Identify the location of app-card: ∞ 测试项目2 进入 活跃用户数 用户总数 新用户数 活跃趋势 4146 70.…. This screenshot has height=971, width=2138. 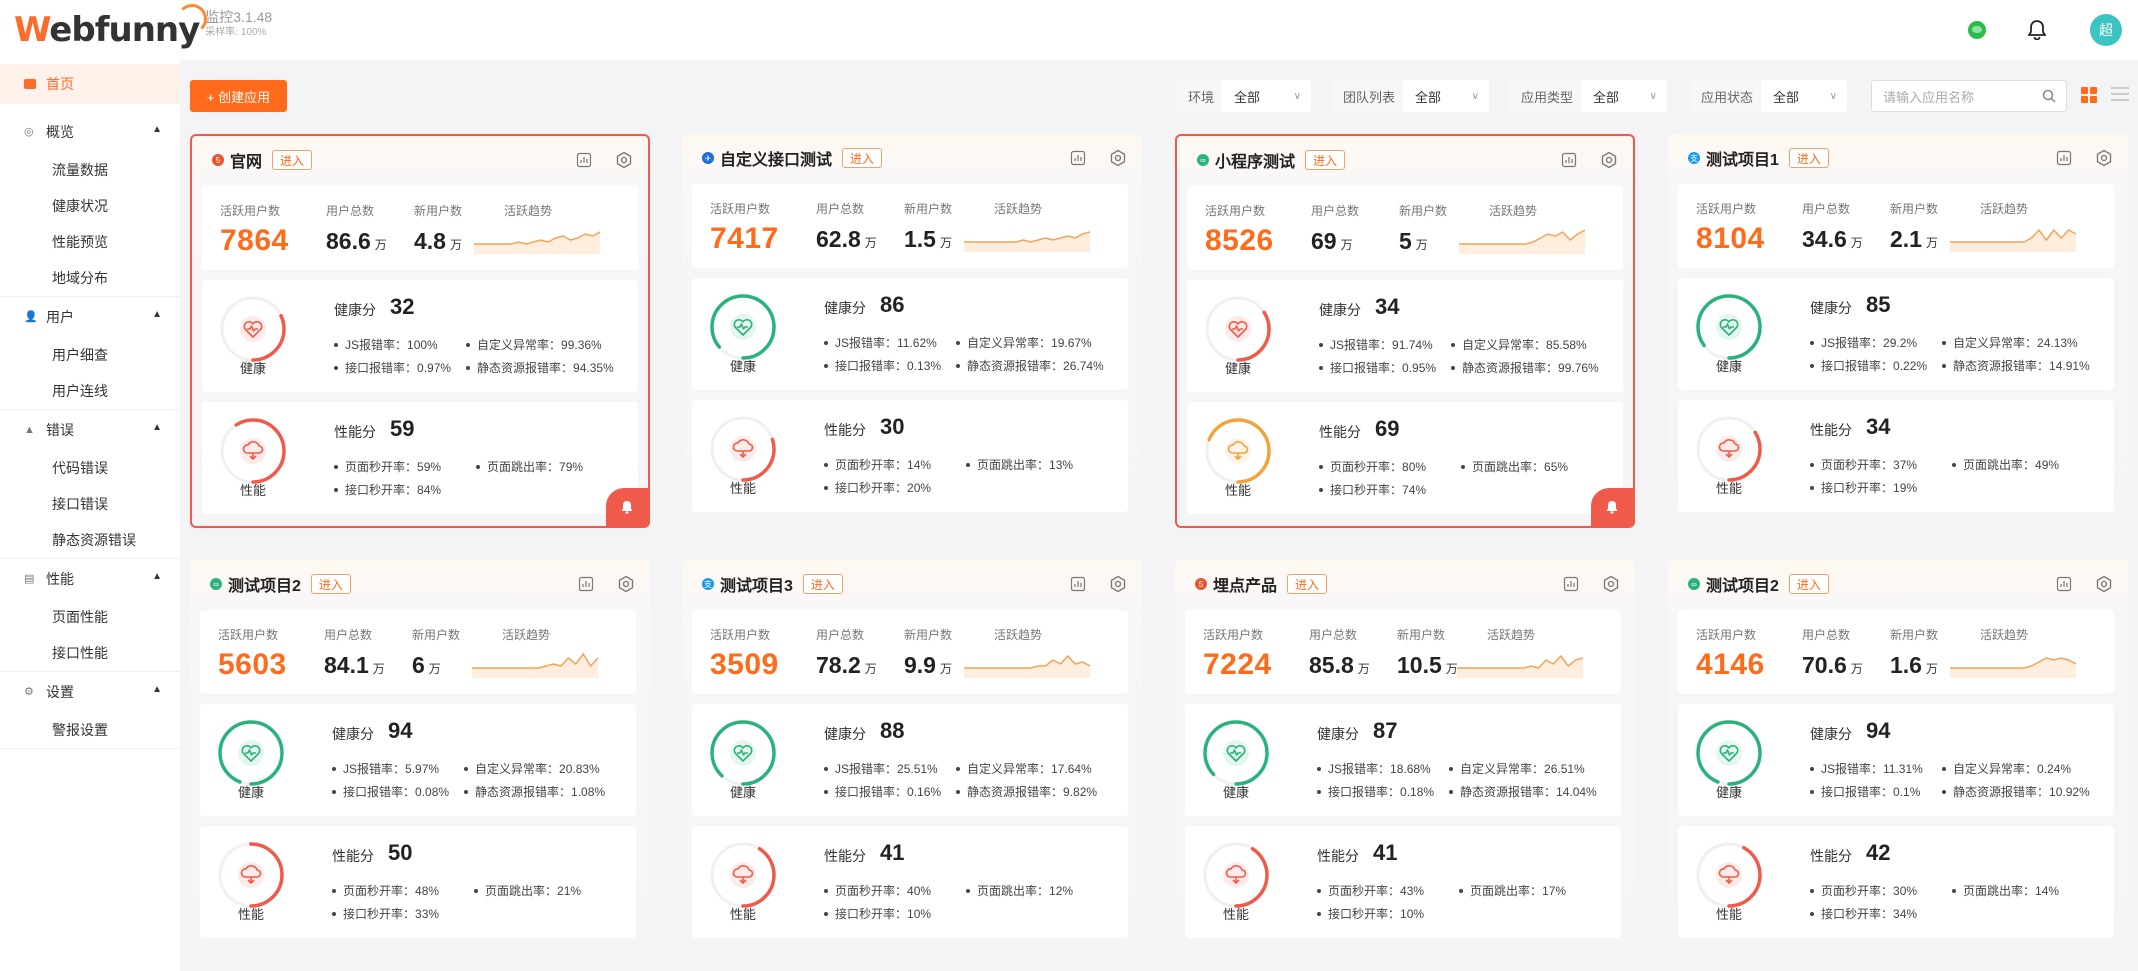
(1898, 757).